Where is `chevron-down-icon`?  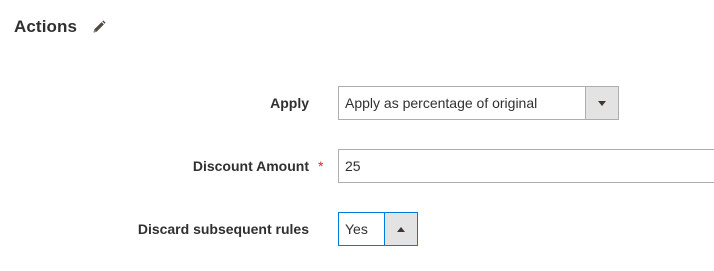 chevron-down-icon is located at coordinates (601, 103).